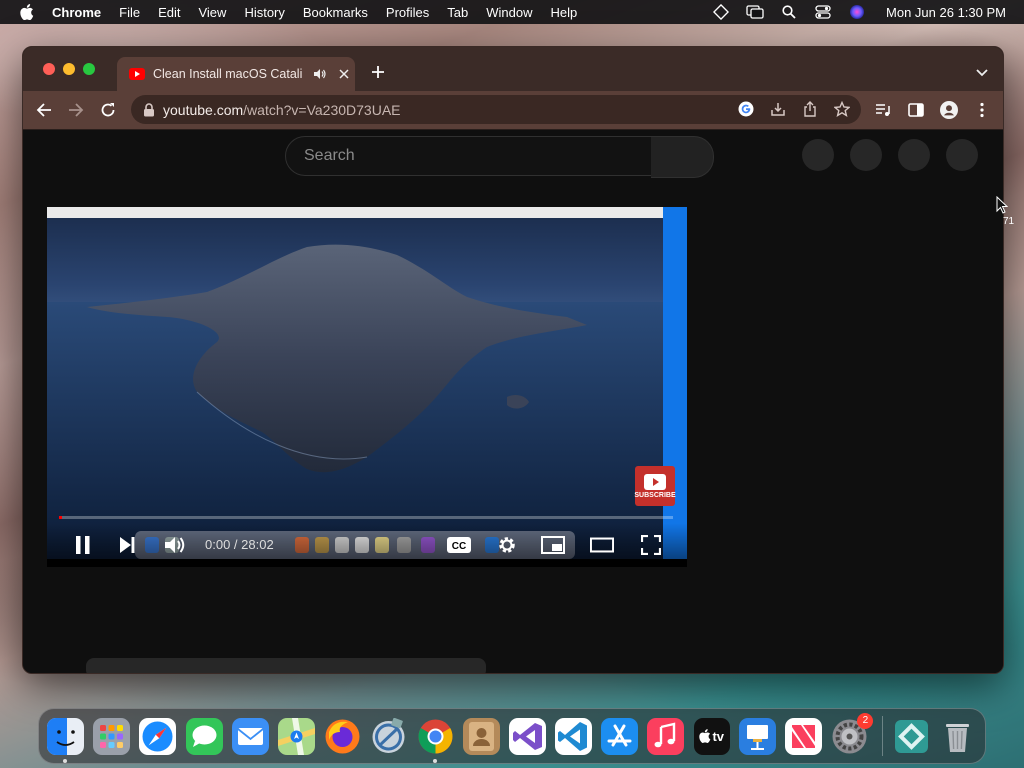 This screenshot has height=768, width=1024. Describe the element at coordinates (564, 12) in the screenshot. I see `menu-help: Help` at that location.